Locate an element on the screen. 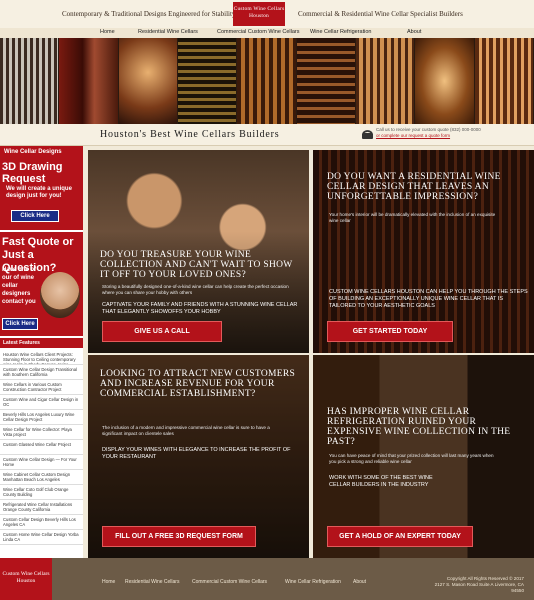 Image resolution: width=534 pixels, height=600 pixels. request-quote-link: or complete our request a quote form is located at coordinates (413, 135).